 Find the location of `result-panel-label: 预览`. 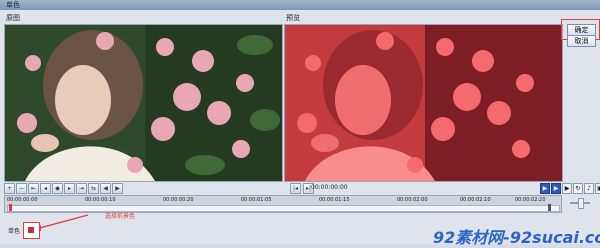

result-panel-label: 预览 is located at coordinates (293, 18).